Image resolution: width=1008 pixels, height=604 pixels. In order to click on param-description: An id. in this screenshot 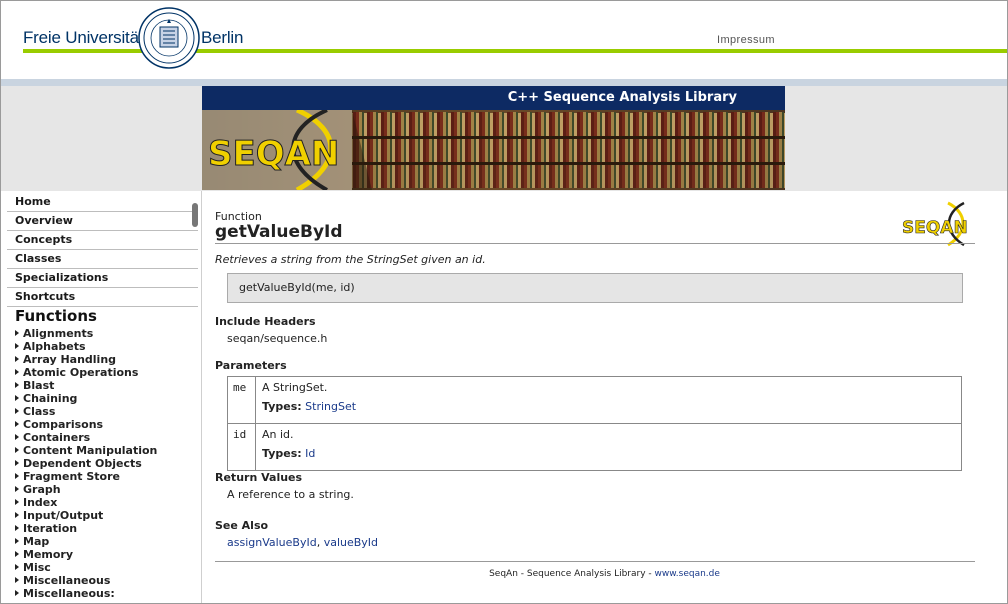, I will do `click(278, 434)`.